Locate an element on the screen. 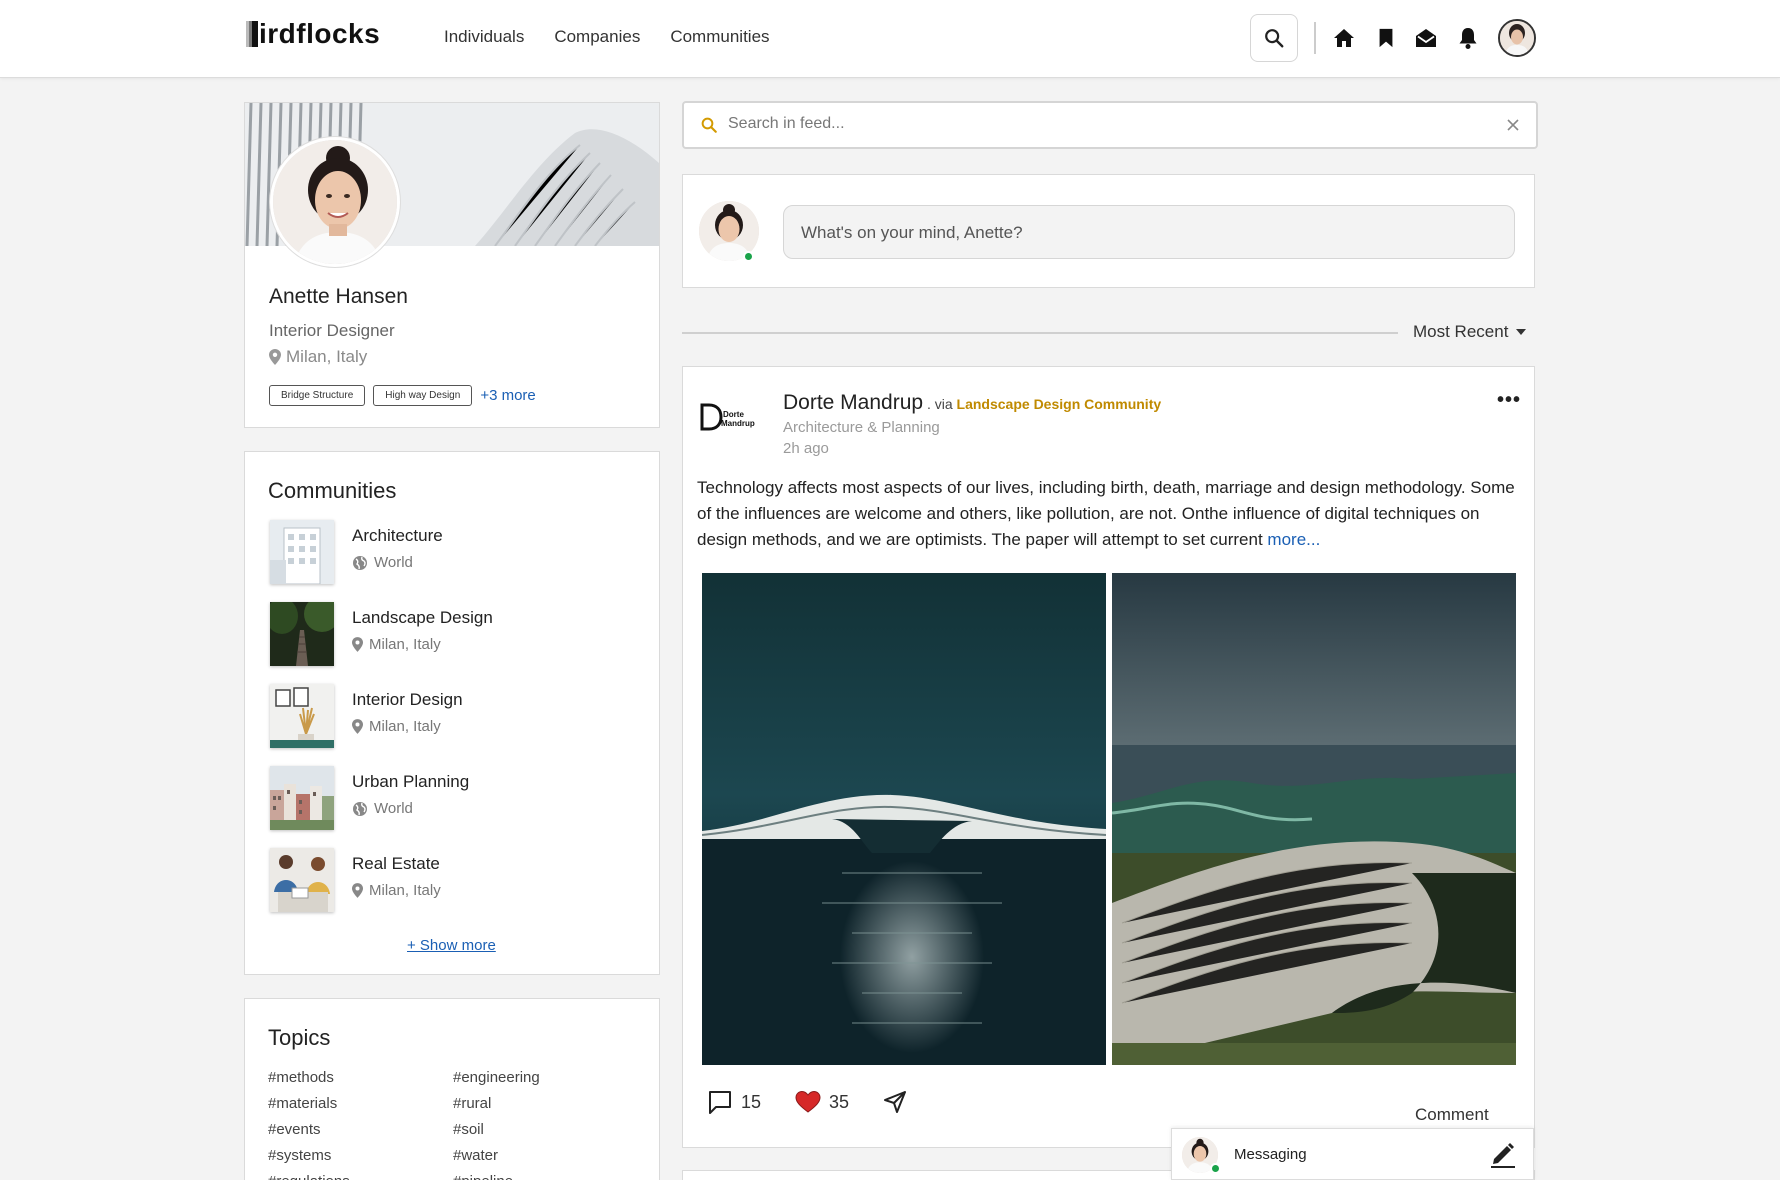 The width and height of the screenshot is (1780, 1180). comments-action: 15 is located at coordinates (734, 1102).